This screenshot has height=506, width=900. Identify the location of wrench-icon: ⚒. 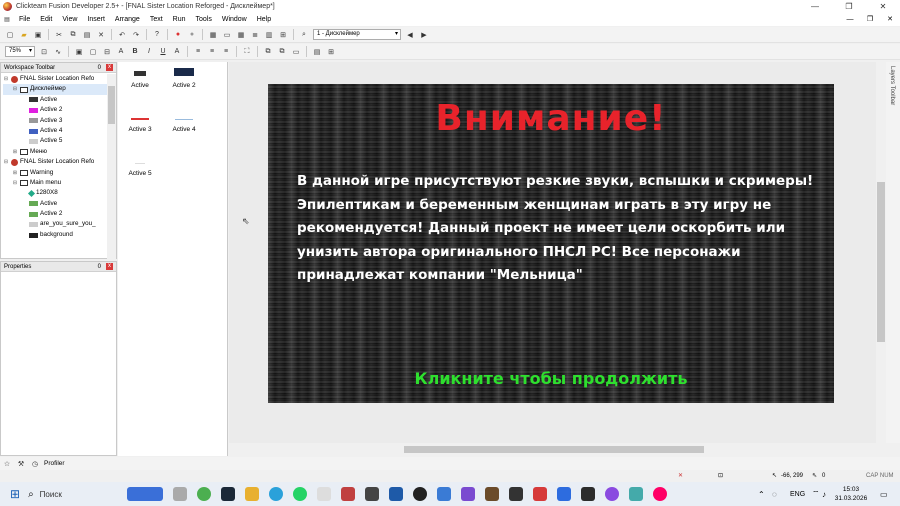
(21, 464).